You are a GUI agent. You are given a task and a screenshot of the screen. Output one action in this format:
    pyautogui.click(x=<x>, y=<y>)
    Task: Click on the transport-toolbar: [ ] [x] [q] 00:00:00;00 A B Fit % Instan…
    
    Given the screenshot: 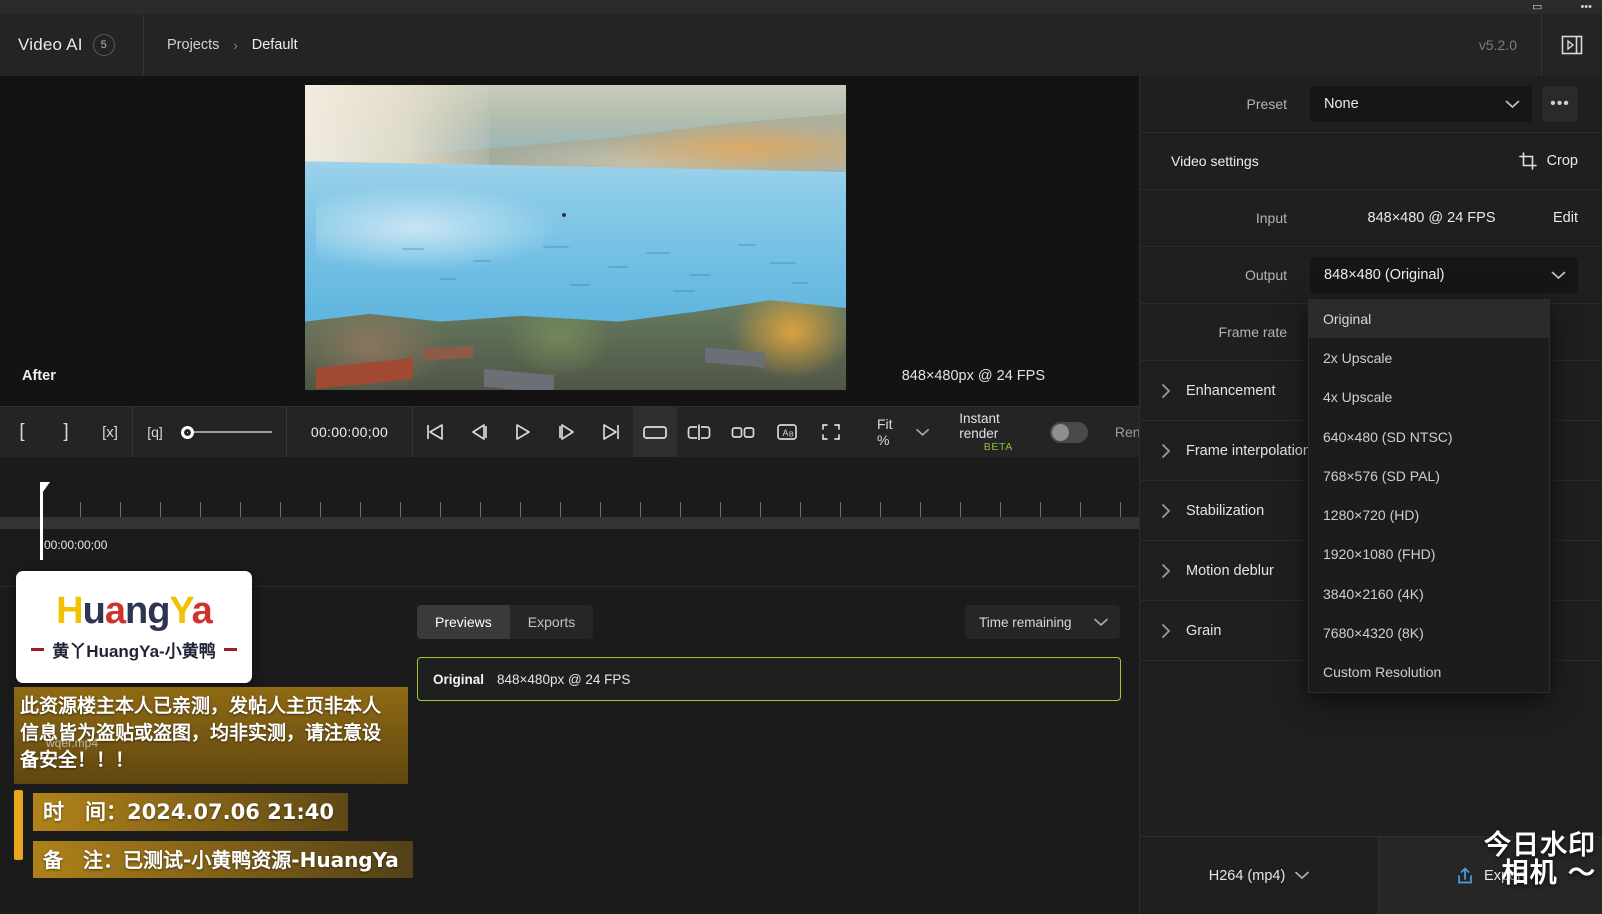 What is the action you would take?
    pyautogui.click(x=569, y=431)
    